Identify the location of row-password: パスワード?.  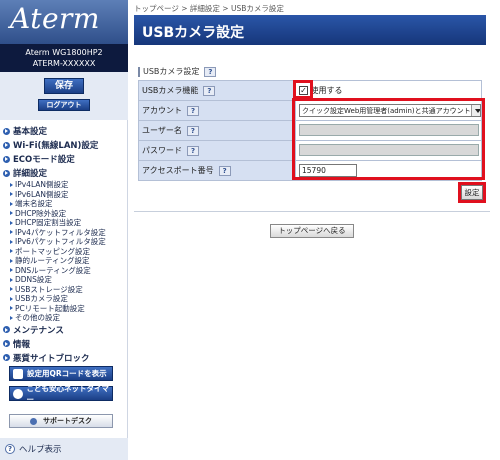
(310, 150).